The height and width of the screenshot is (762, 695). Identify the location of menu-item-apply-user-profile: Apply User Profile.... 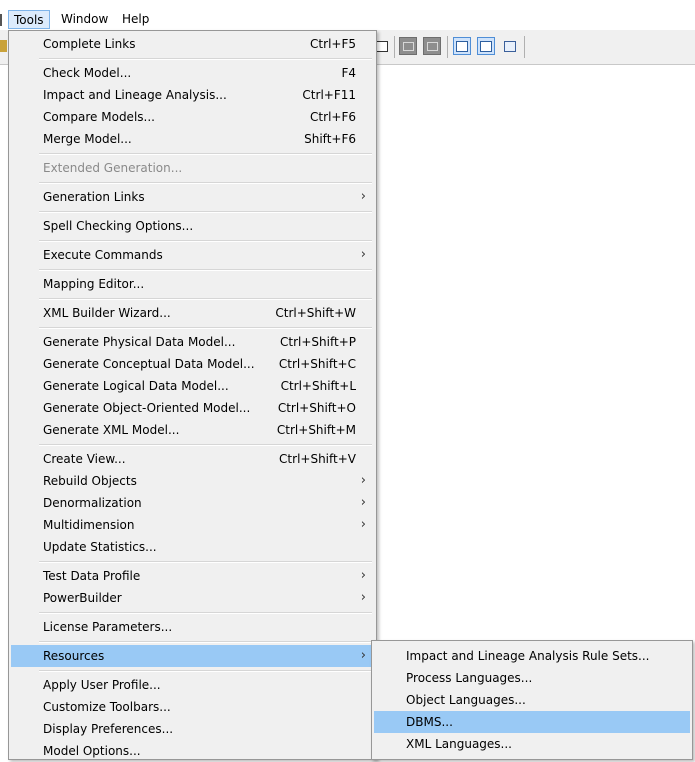
(192, 685).